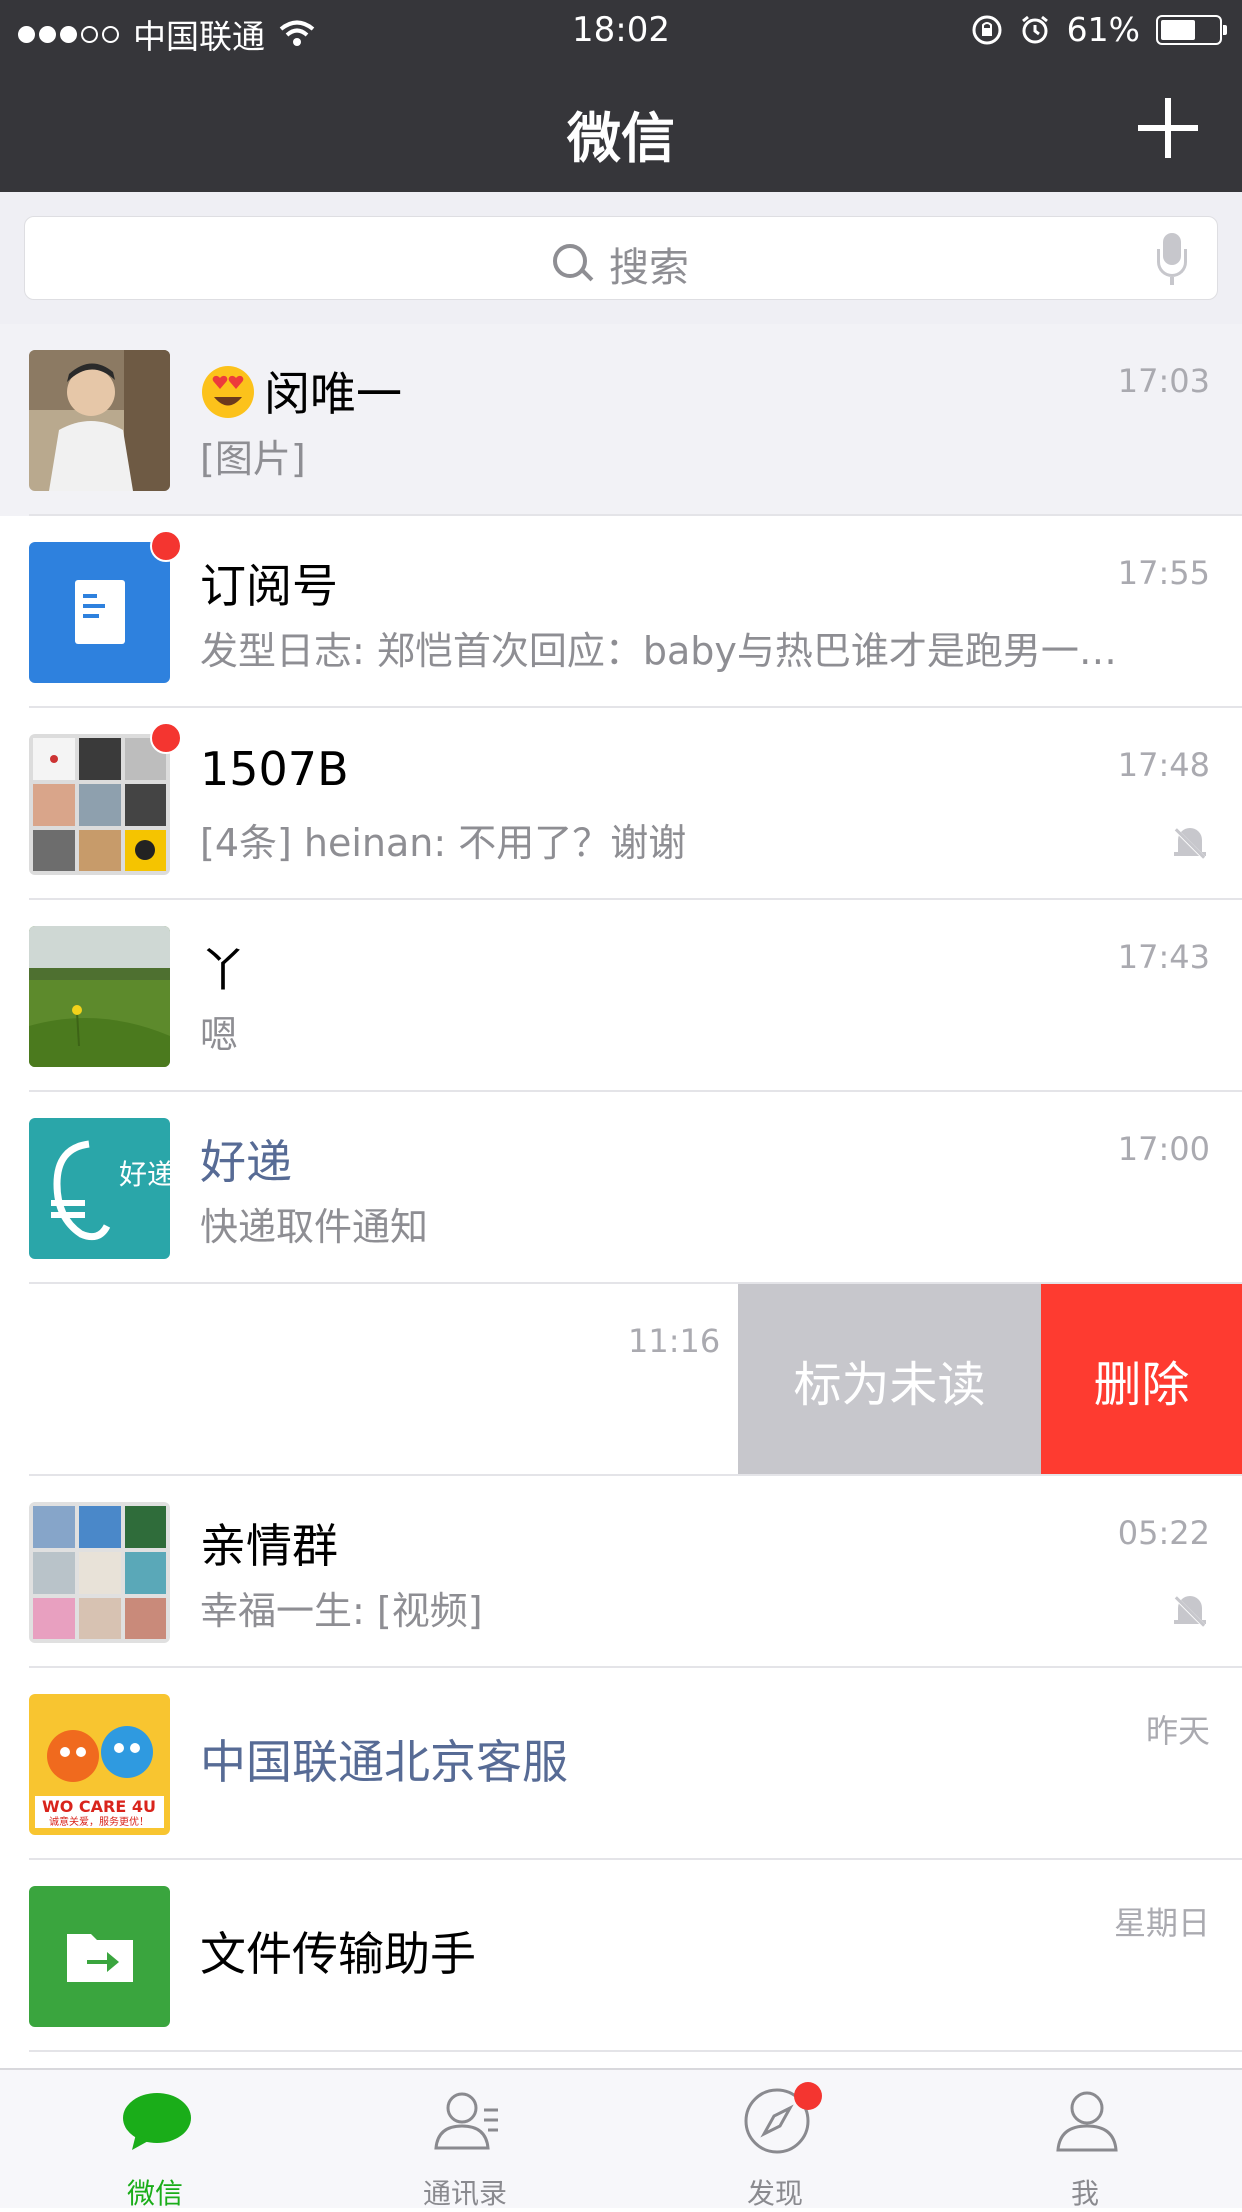  I want to click on chat-row: 1507B [4条] heinan: 不用了？谢谢 17:48, so click(621, 804).